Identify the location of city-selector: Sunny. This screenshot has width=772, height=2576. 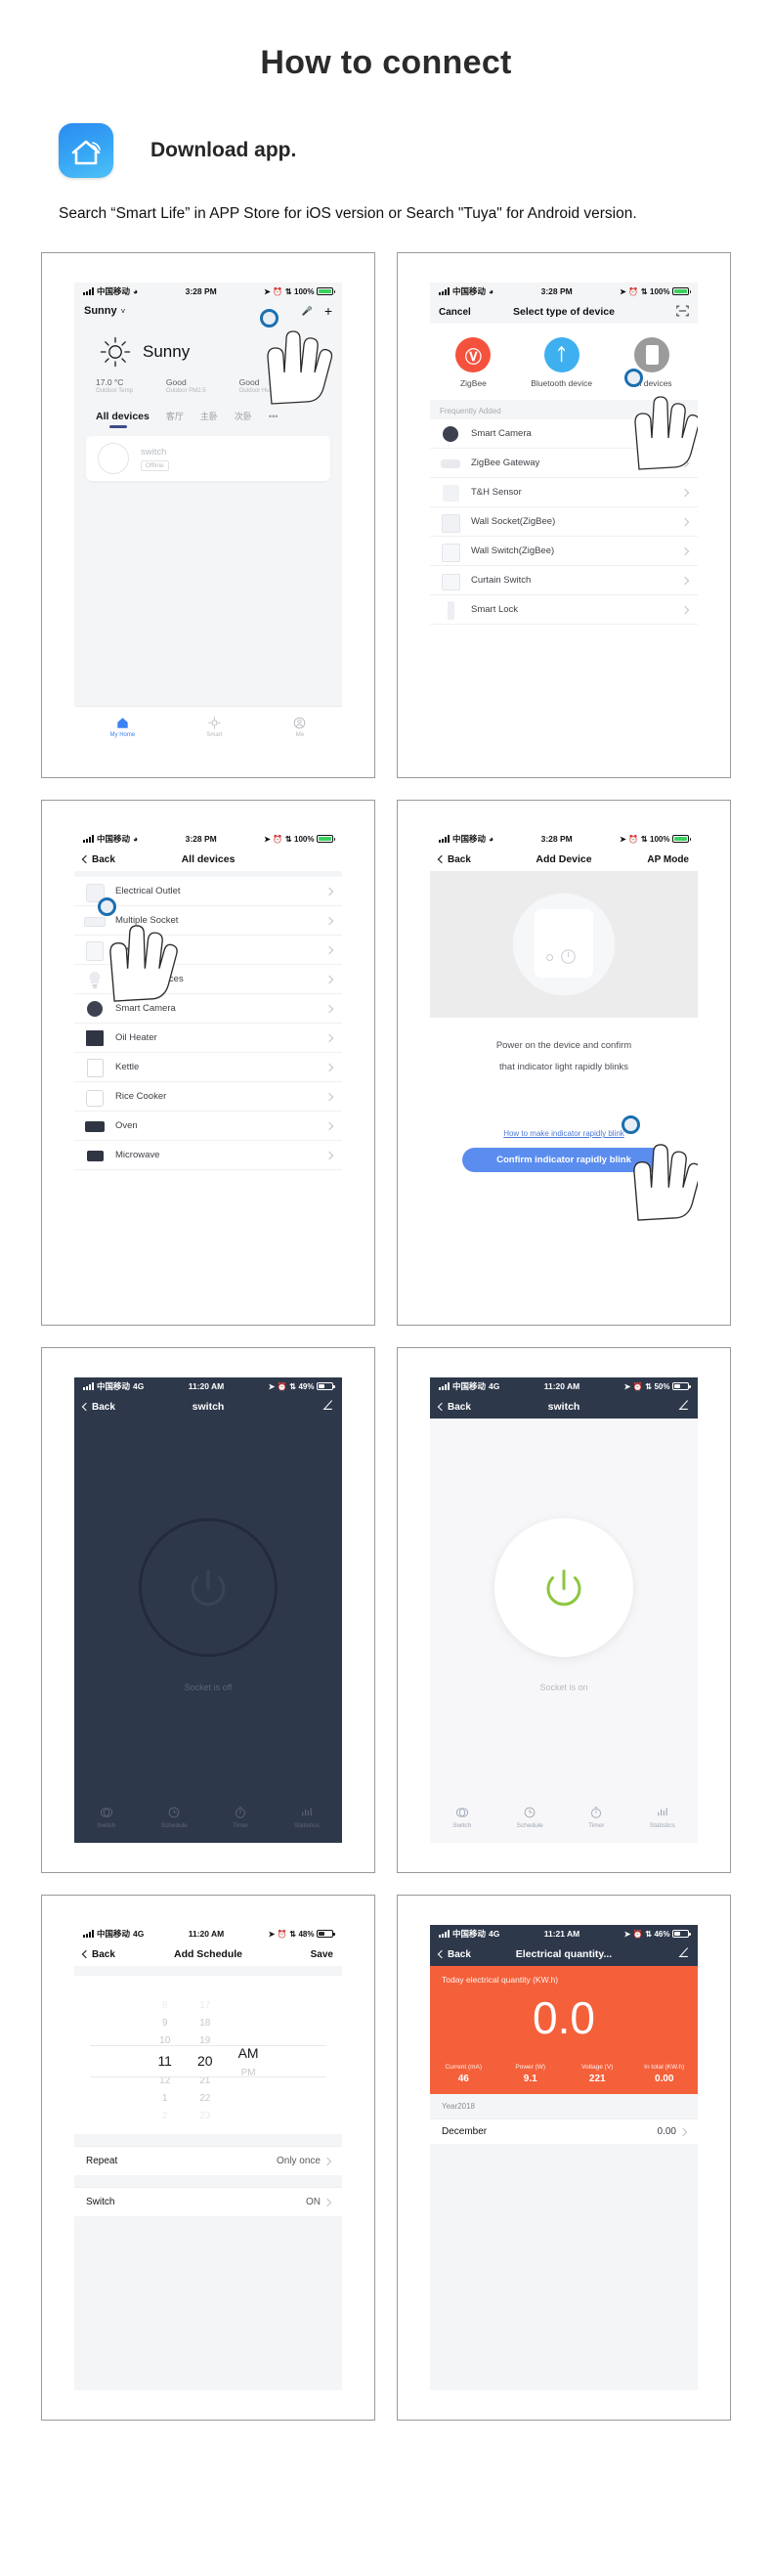
(100, 311).